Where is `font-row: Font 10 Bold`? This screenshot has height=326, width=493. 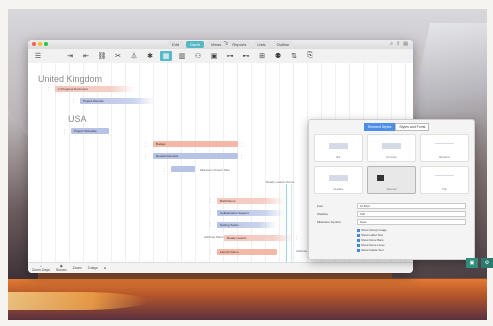
font-row: Font 10 Bold is located at coordinates (391, 205).